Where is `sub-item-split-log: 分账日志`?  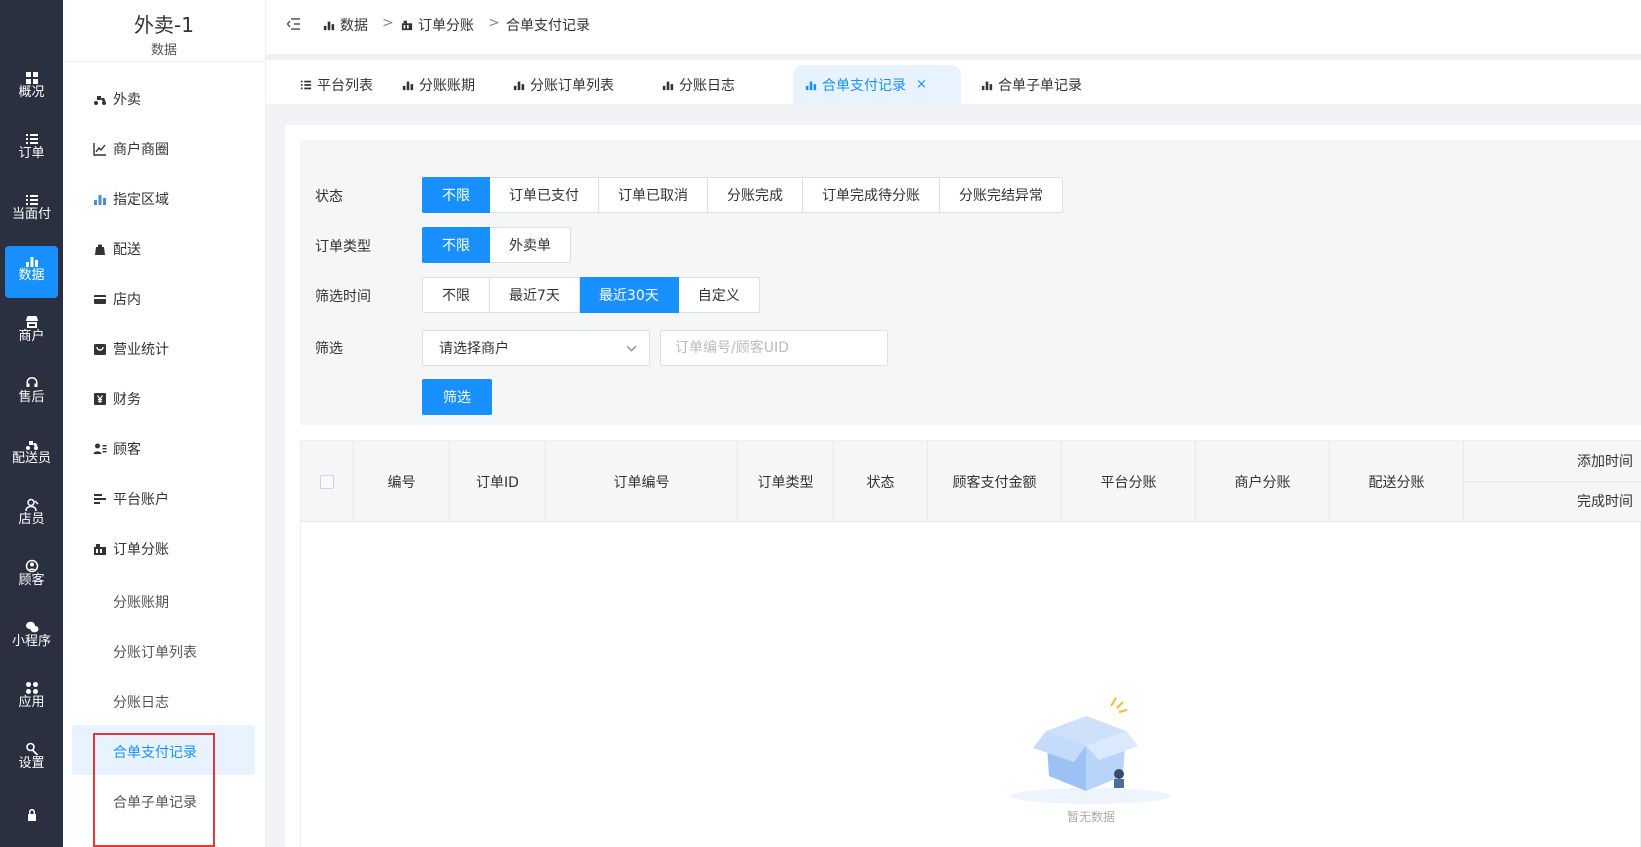
sub-item-split-log: 分账日志 is located at coordinates (141, 702).